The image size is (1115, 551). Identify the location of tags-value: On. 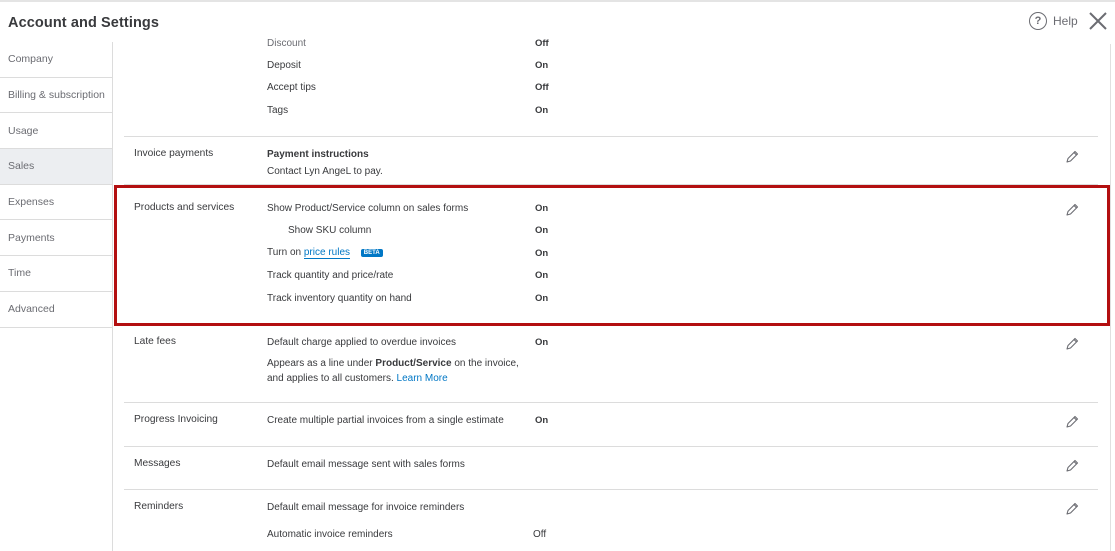
(542, 110).